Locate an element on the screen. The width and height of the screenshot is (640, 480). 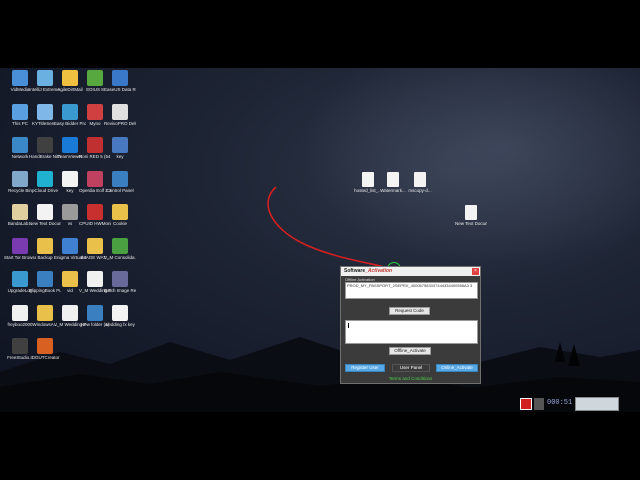
desktop-icon-label: IDGUTCreator is located at coordinates (45, 357).